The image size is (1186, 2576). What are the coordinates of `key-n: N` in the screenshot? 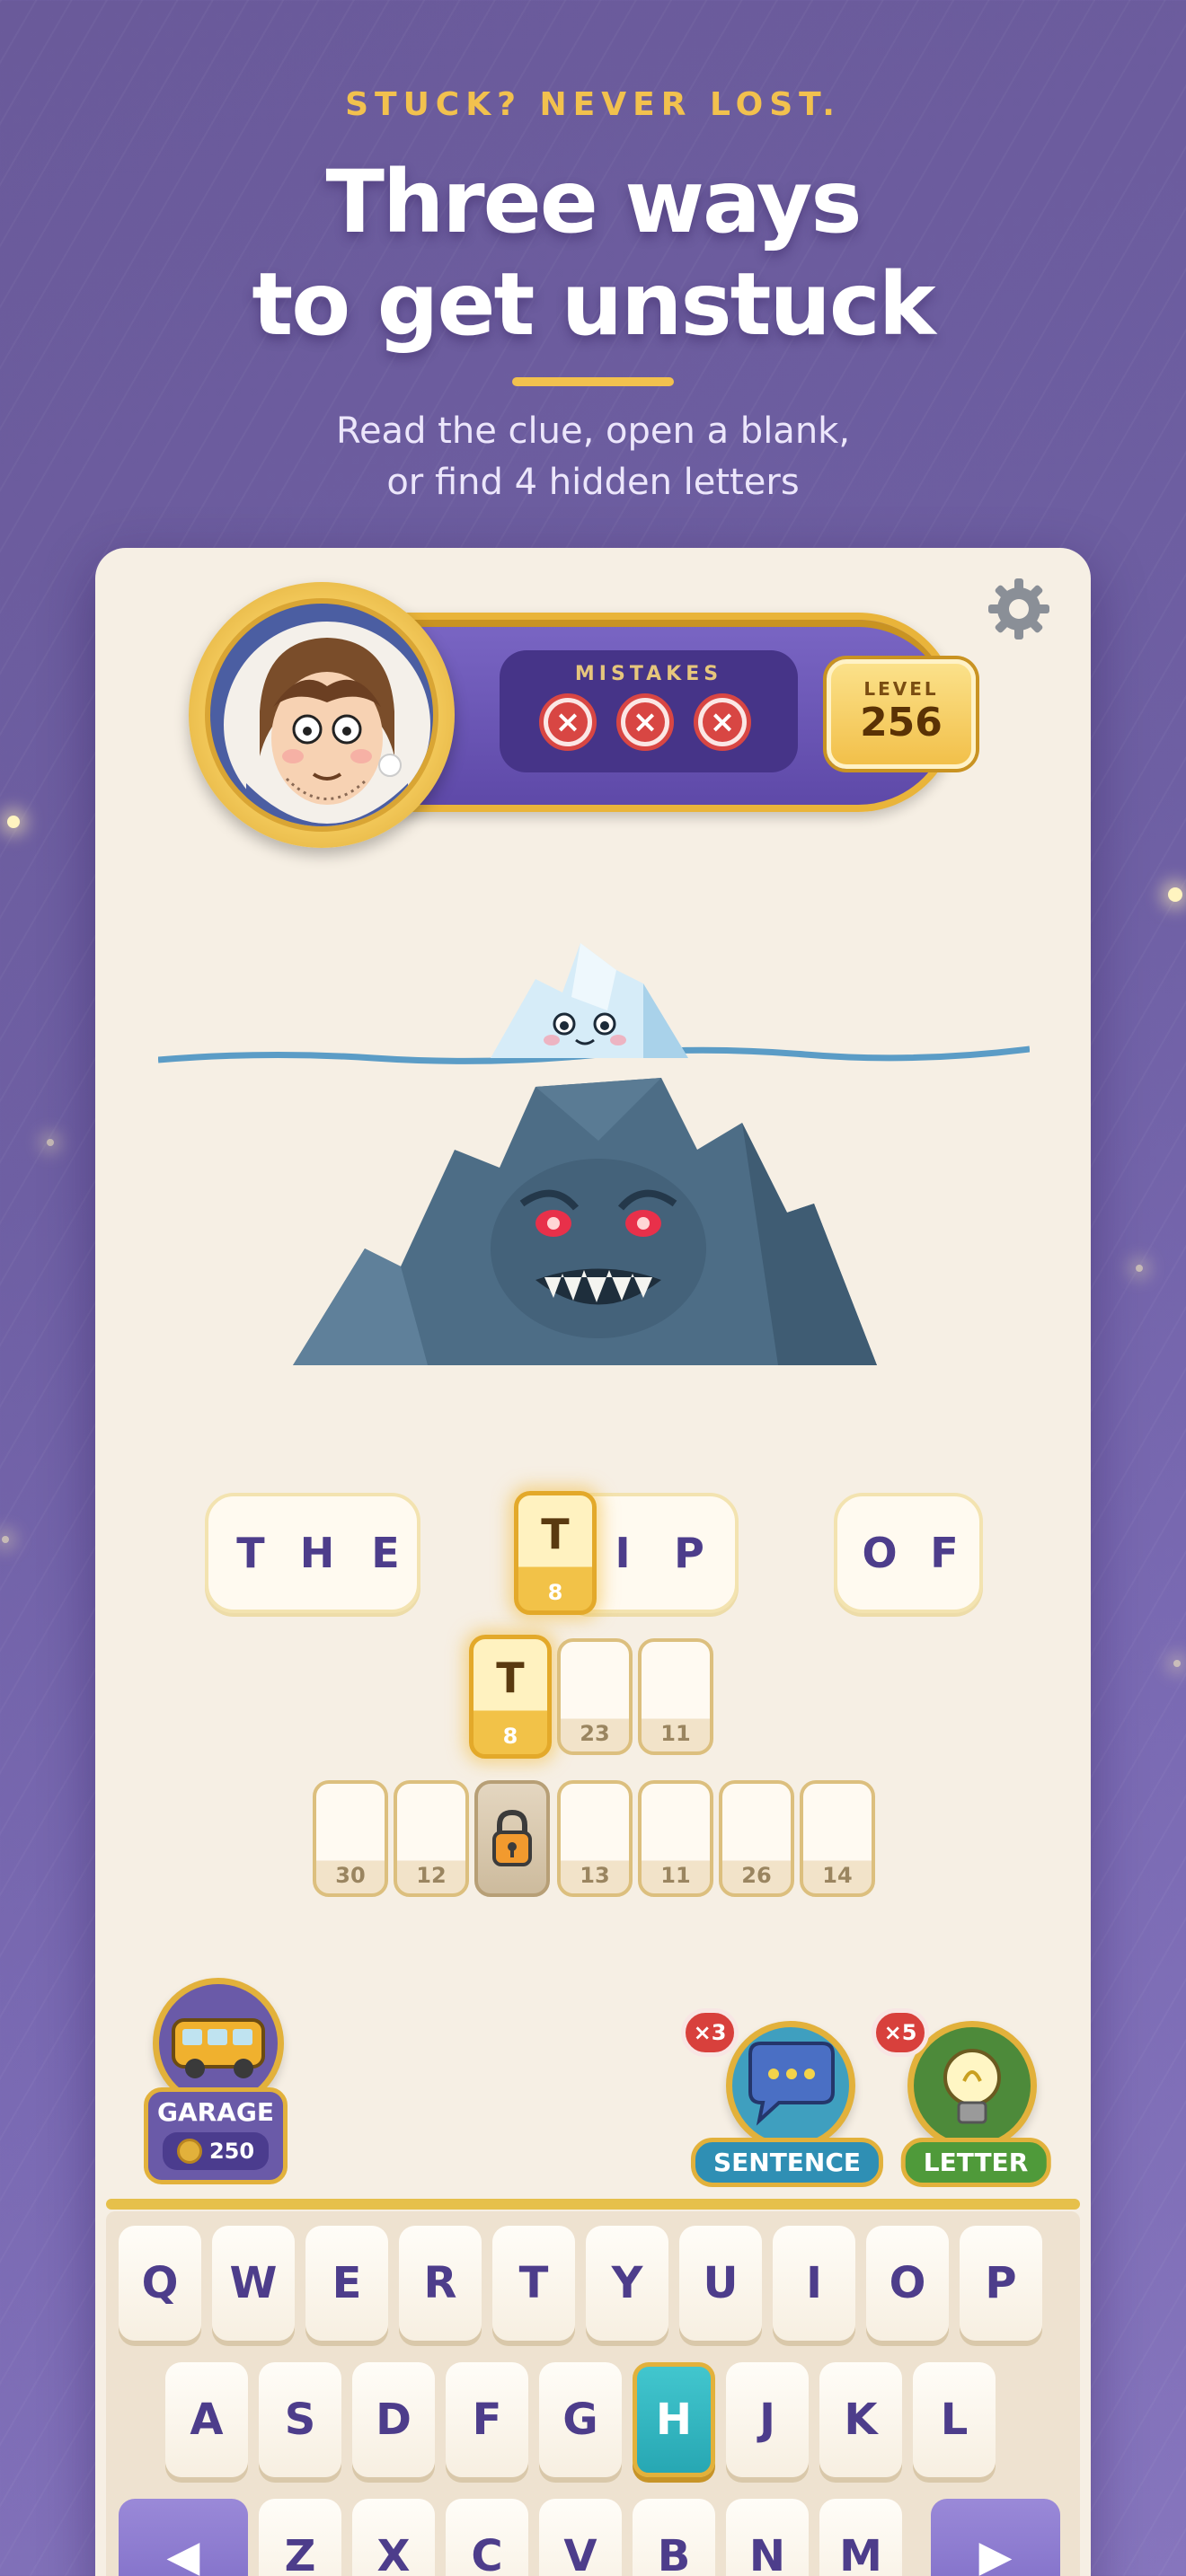 It's located at (767, 2537).